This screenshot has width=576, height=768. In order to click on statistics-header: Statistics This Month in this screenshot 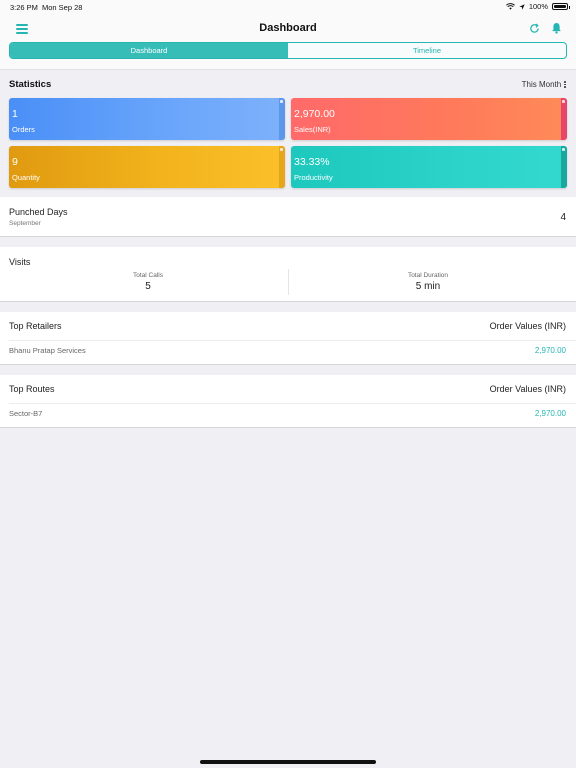, I will do `click(288, 84)`.